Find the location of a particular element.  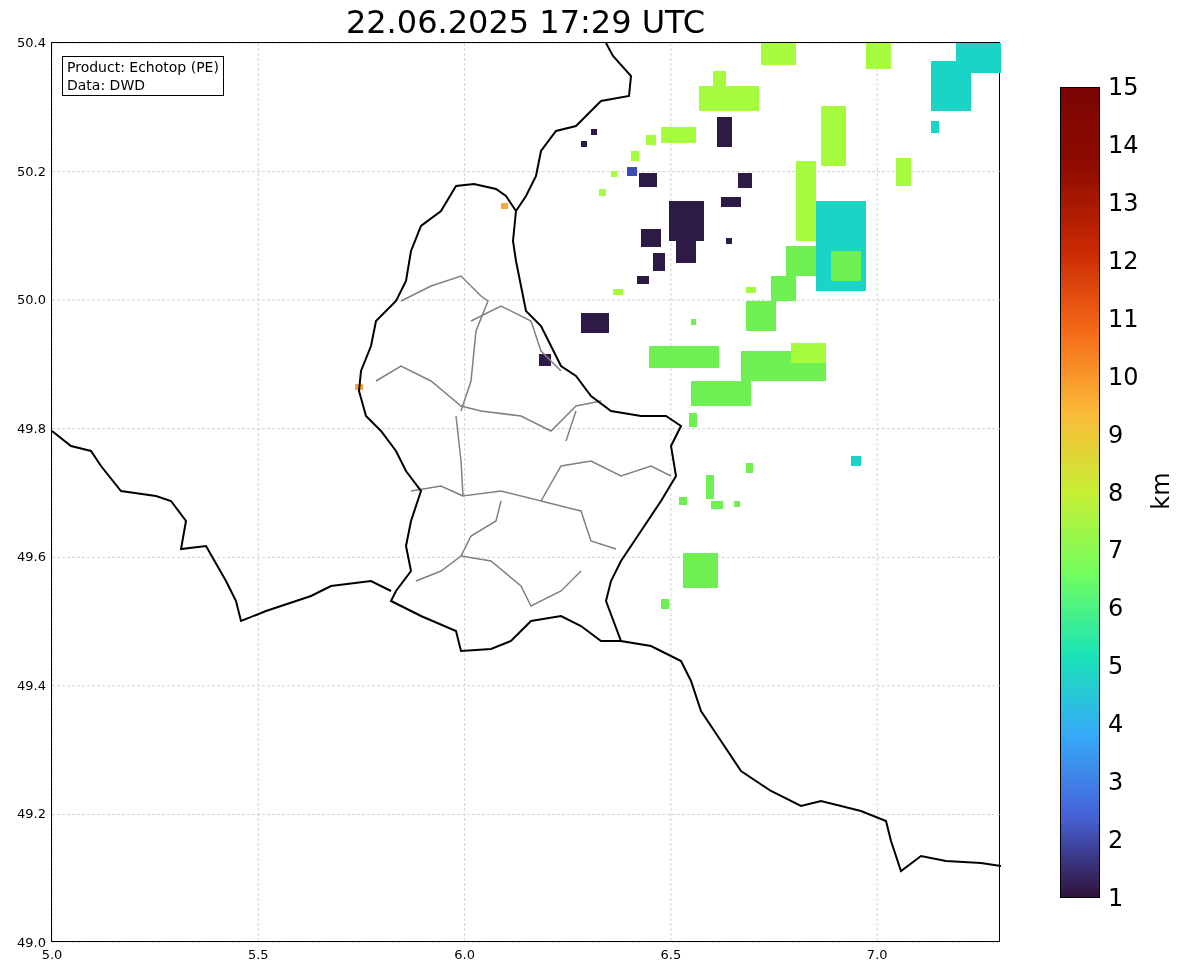

y-tick-label: 49.6 is located at coordinates (31, 557).